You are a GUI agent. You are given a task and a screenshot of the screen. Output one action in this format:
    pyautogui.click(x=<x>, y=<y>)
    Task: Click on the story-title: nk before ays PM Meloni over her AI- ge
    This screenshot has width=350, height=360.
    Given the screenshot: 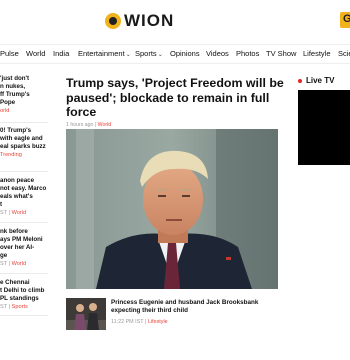 What is the action you would take?
    pyautogui.click(x=21, y=243)
    